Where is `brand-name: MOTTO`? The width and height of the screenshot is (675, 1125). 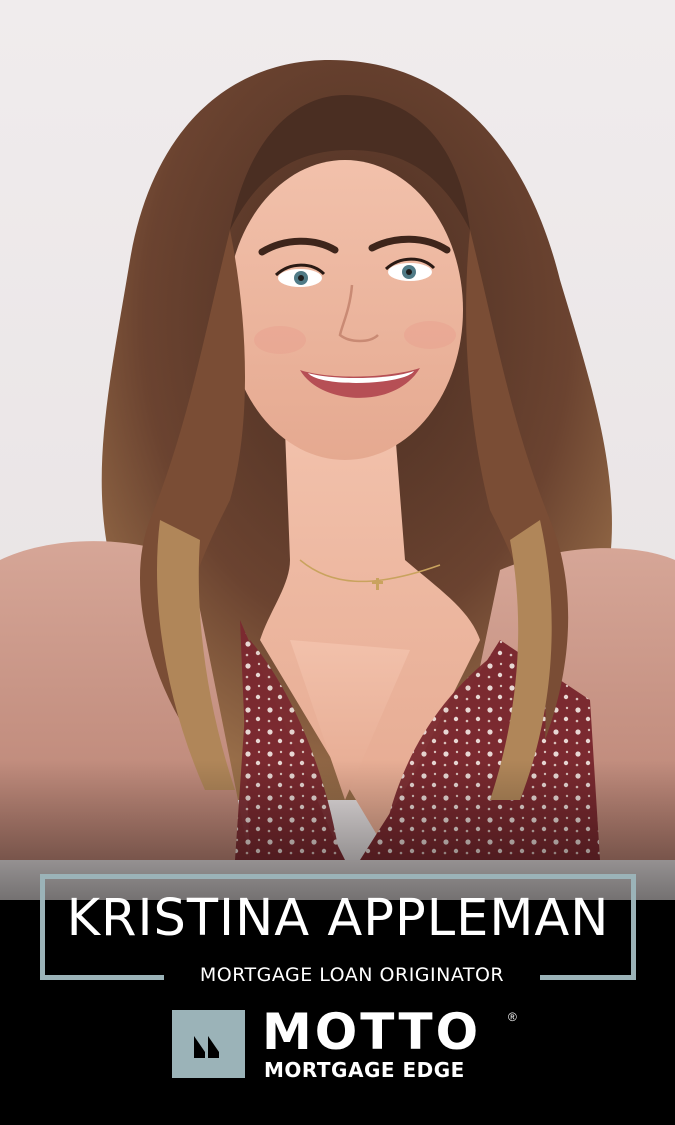
brand-name: MOTTO is located at coordinates (372, 1032).